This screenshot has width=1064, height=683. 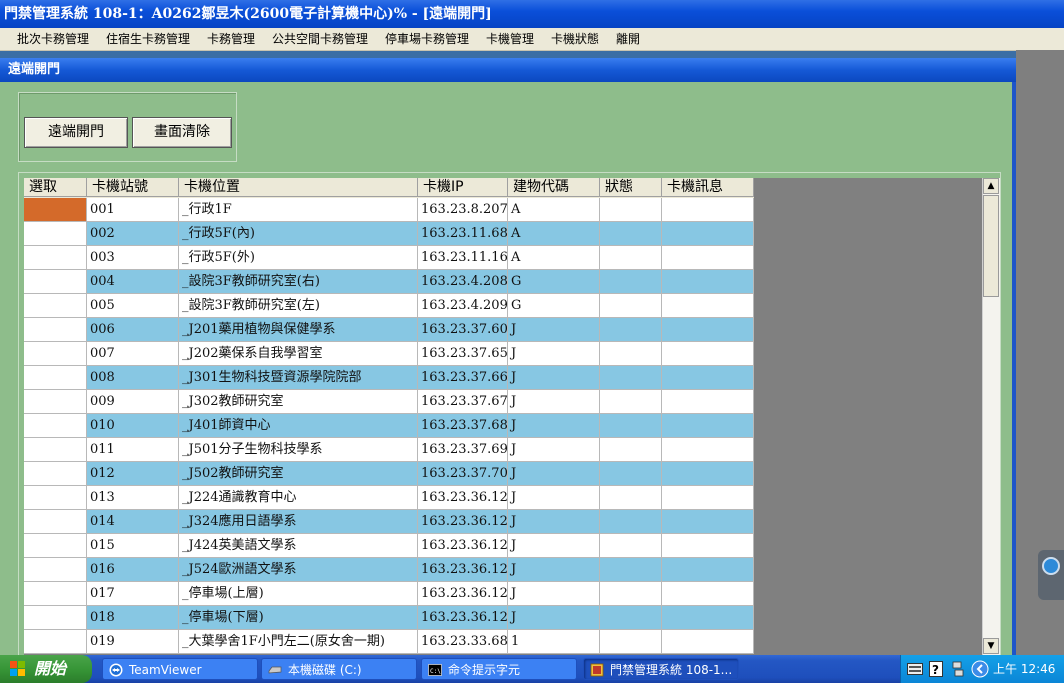 What do you see at coordinates (389, 618) in the screenshot?
I see `table-row: 018 _停車場(下層) 163.23.36.127 J` at bounding box center [389, 618].